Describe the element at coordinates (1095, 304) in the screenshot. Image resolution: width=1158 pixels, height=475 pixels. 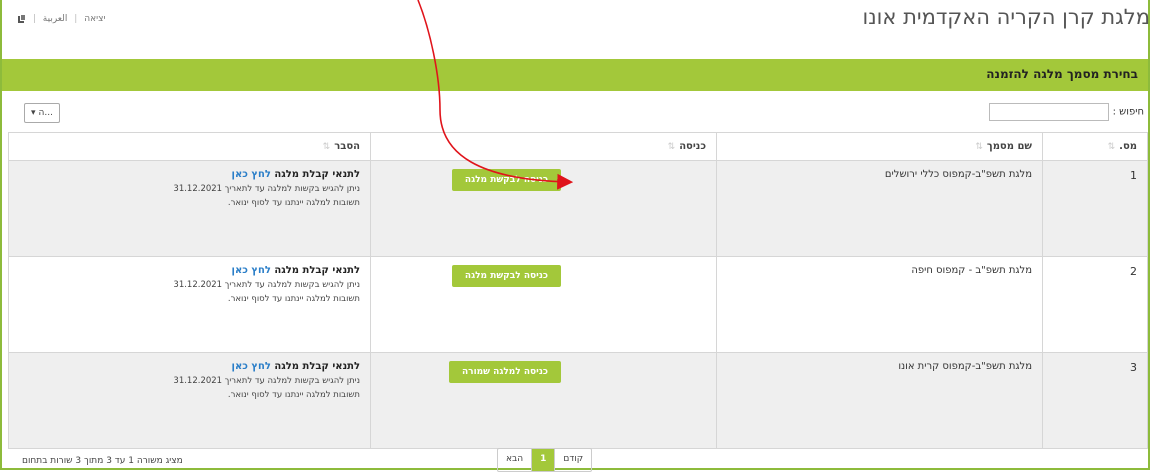
I see `row-number: 2` at that location.